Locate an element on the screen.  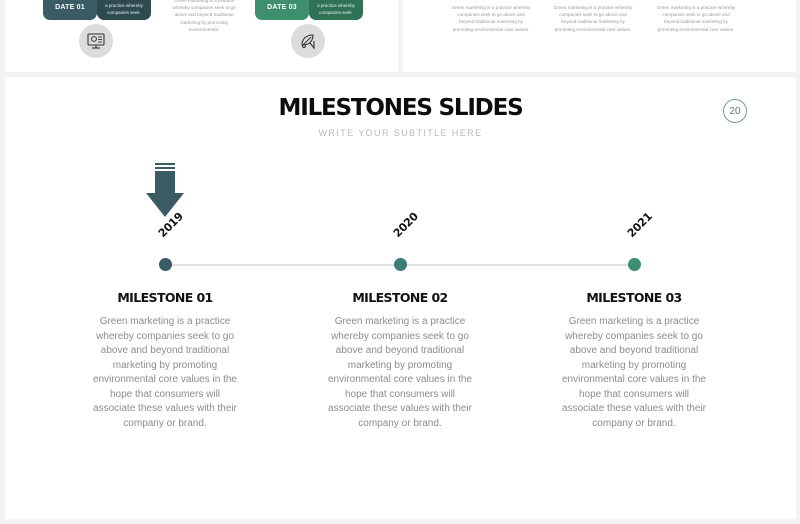
timeline-dot-2020 is located at coordinates (400, 264).